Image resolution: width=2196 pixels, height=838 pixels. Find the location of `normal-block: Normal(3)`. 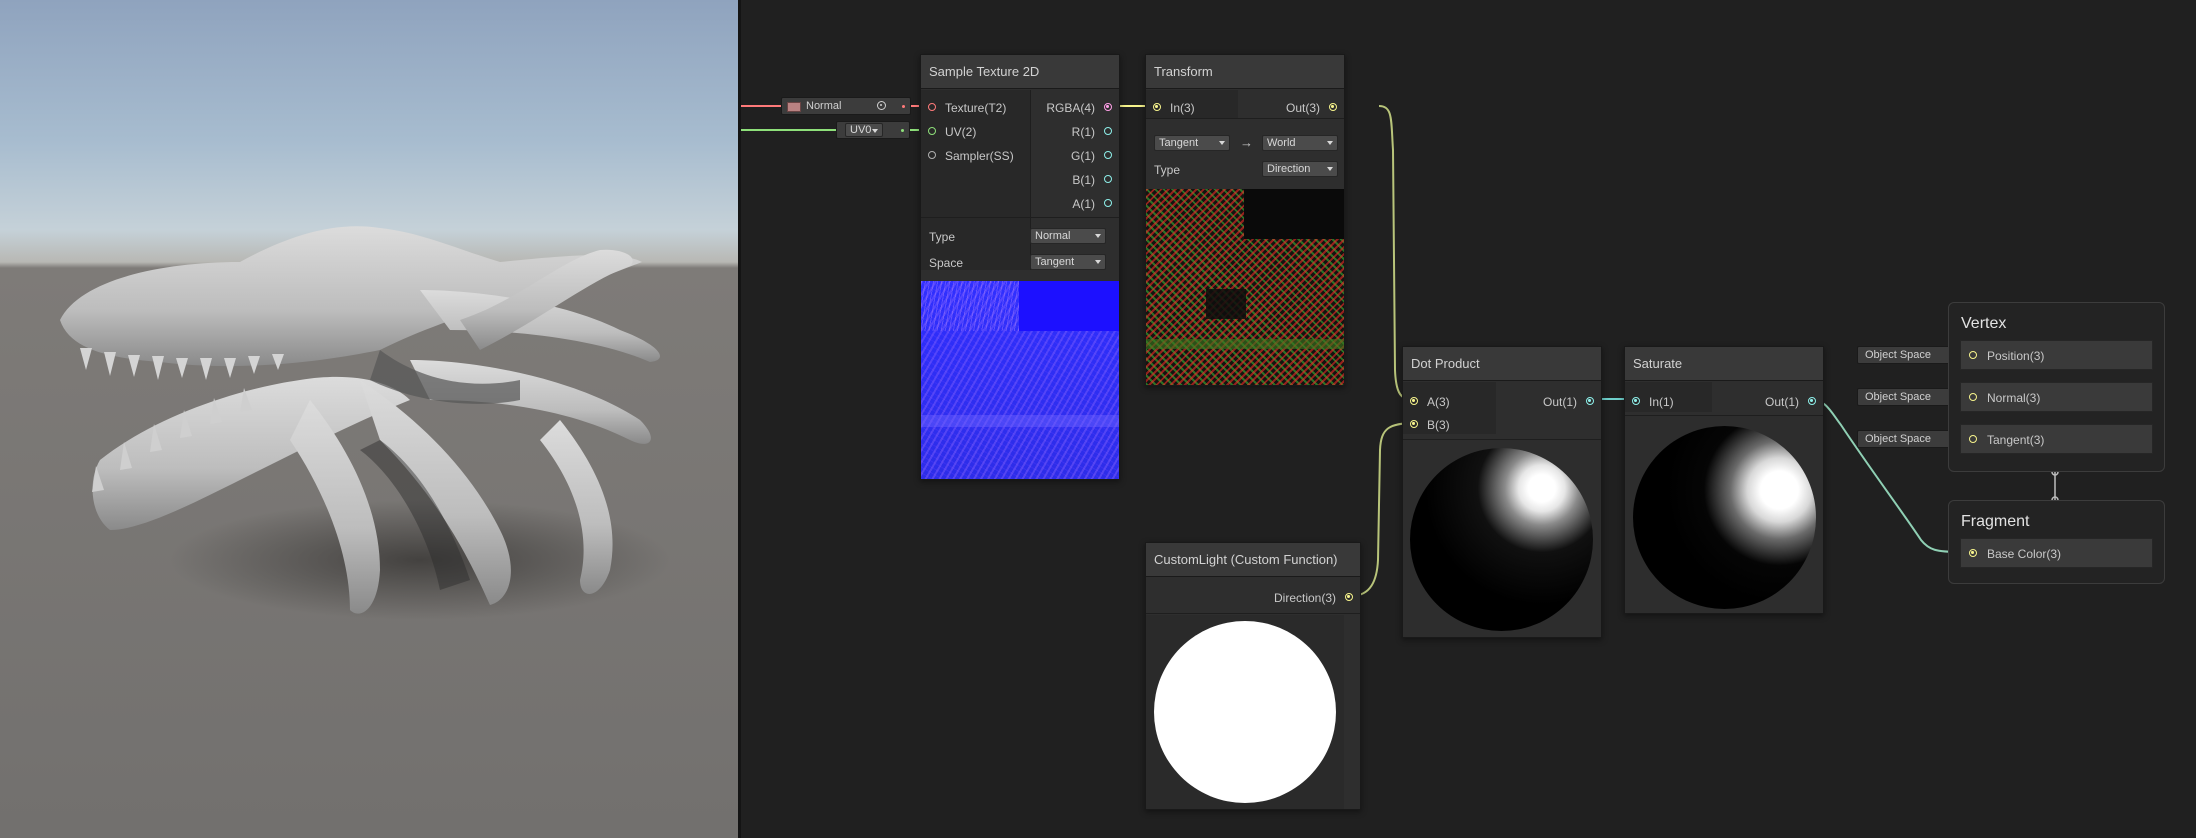

normal-block: Normal(3) is located at coordinates (2056, 397).